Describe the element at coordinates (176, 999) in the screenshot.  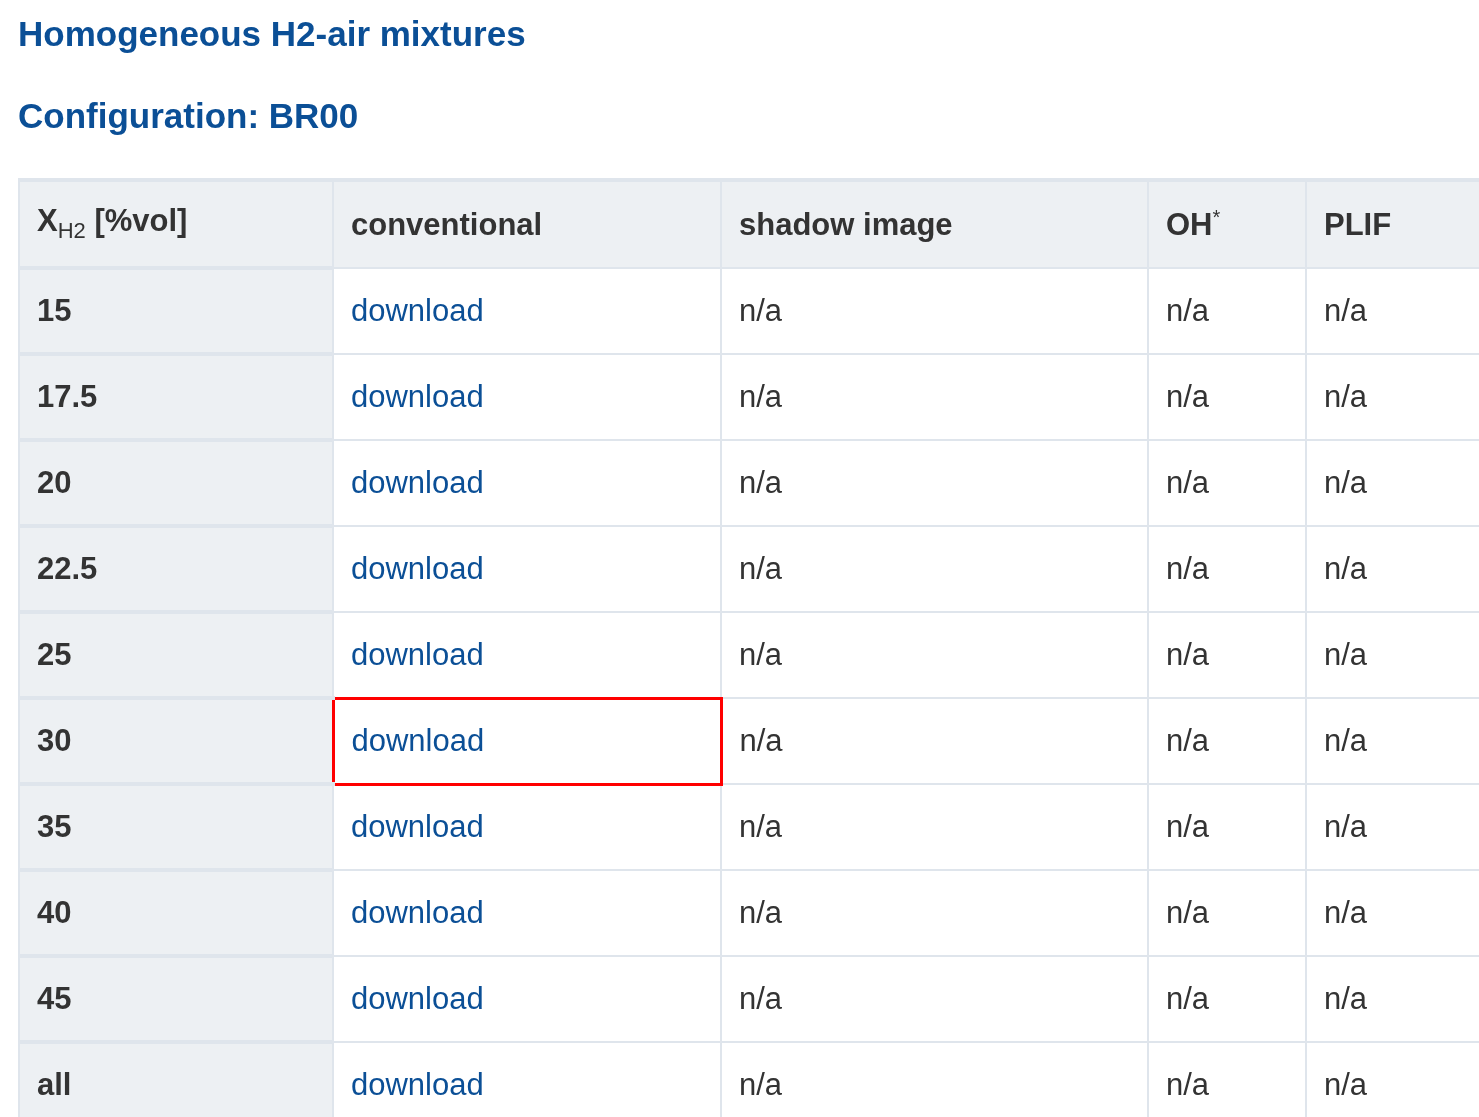
I see `row-header-cell: 45` at that location.